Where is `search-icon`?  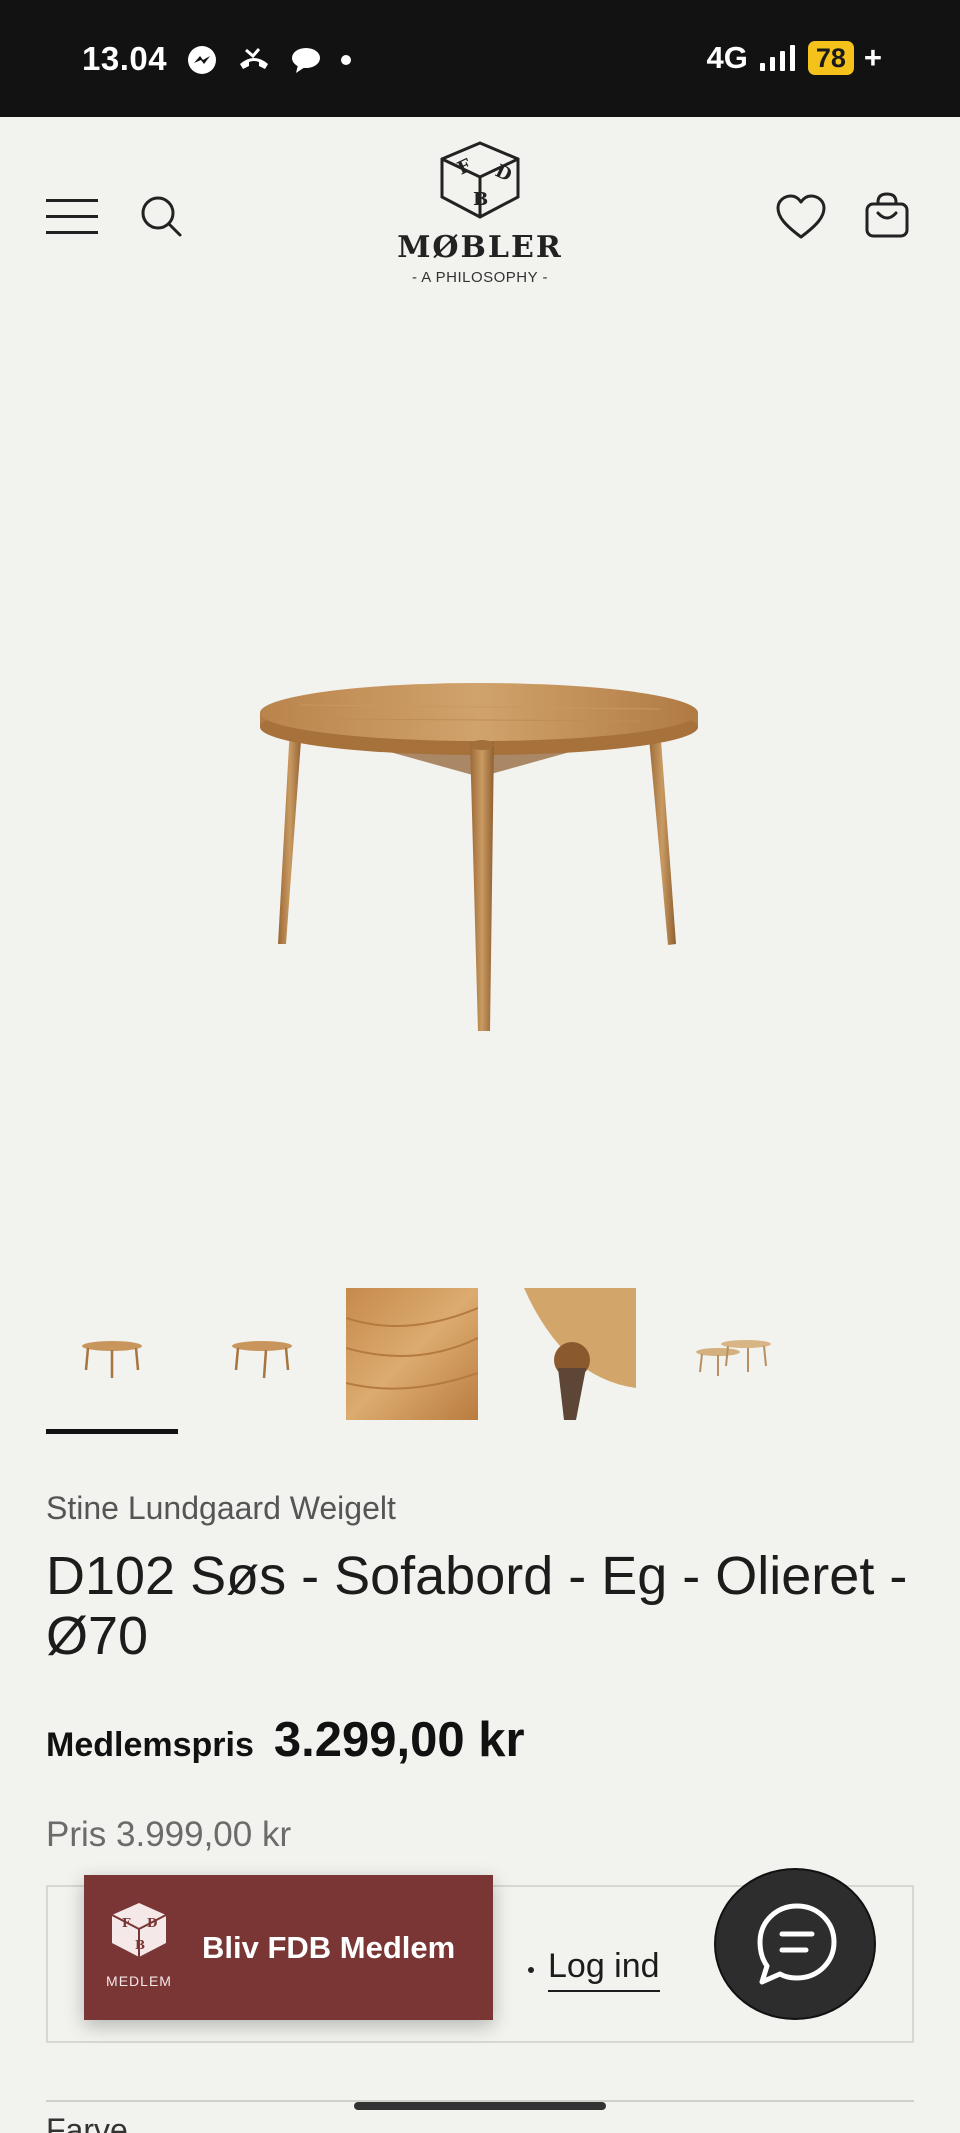 search-icon is located at coordinates (161, 216).